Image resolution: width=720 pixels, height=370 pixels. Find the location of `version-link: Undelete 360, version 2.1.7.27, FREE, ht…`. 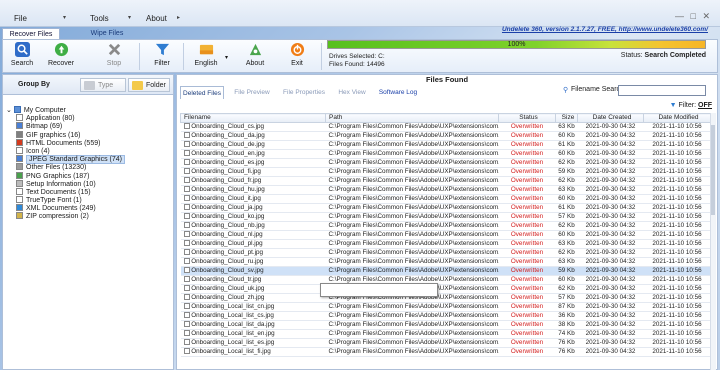

version-link: Undelete 360, version 2.1.7.27, FREE, ht… is located at coordinates (605, 29).